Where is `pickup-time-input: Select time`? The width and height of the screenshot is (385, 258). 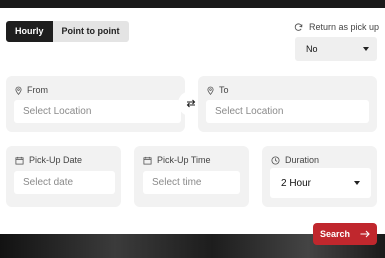 pickup-time-input: Select time is located at coordinates (191, 182).